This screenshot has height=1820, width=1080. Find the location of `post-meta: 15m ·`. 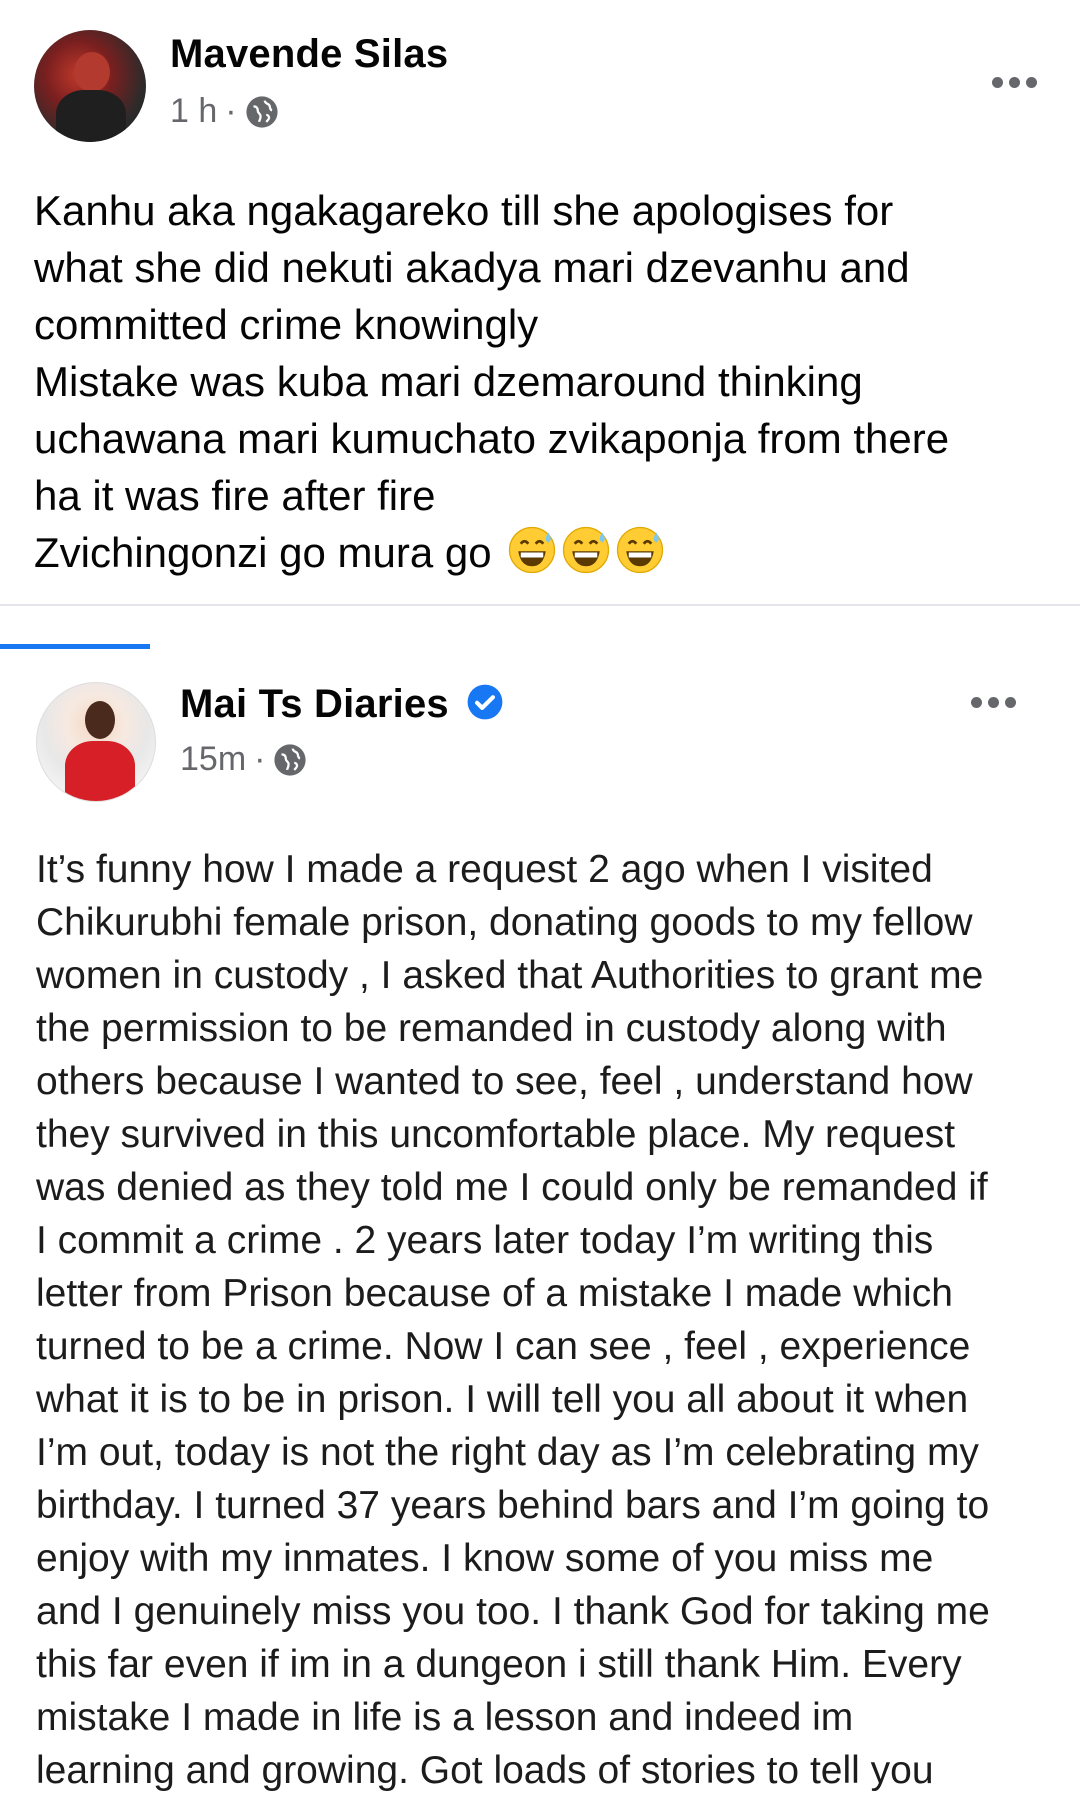

post-meta: 15m · is located at coordinates (243, 759).